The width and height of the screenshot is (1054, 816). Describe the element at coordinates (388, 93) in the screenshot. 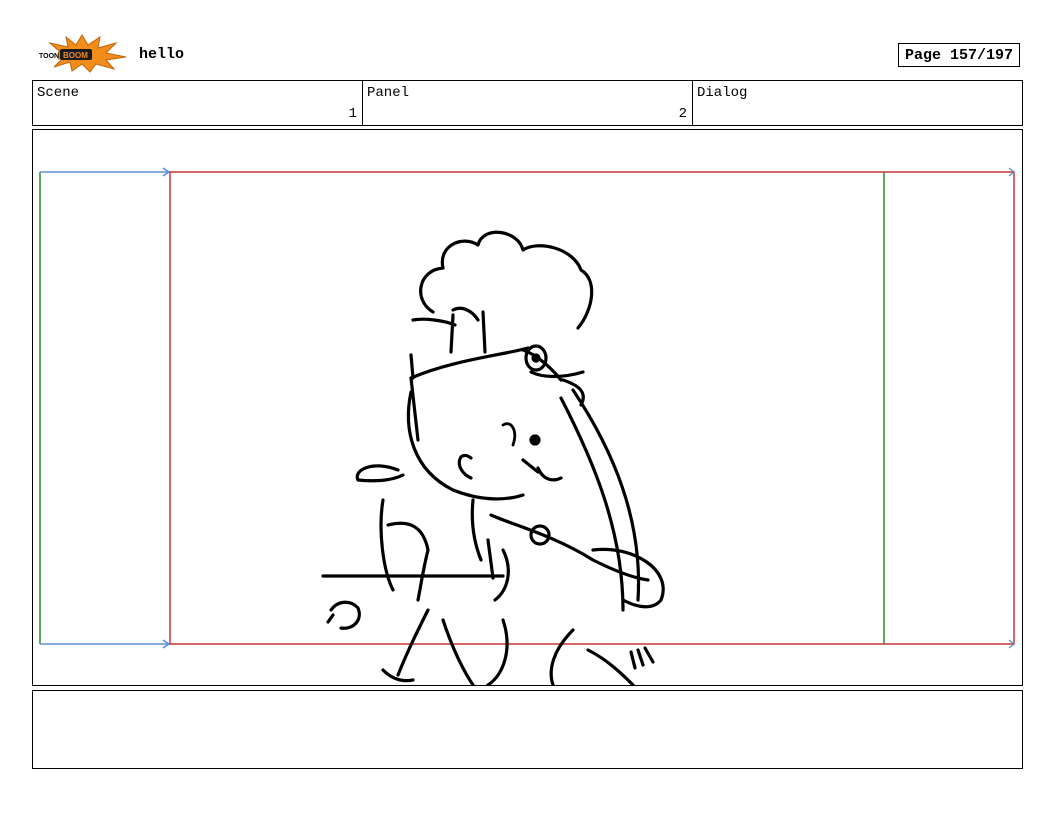

I see `panel-label: Panel` at that location.